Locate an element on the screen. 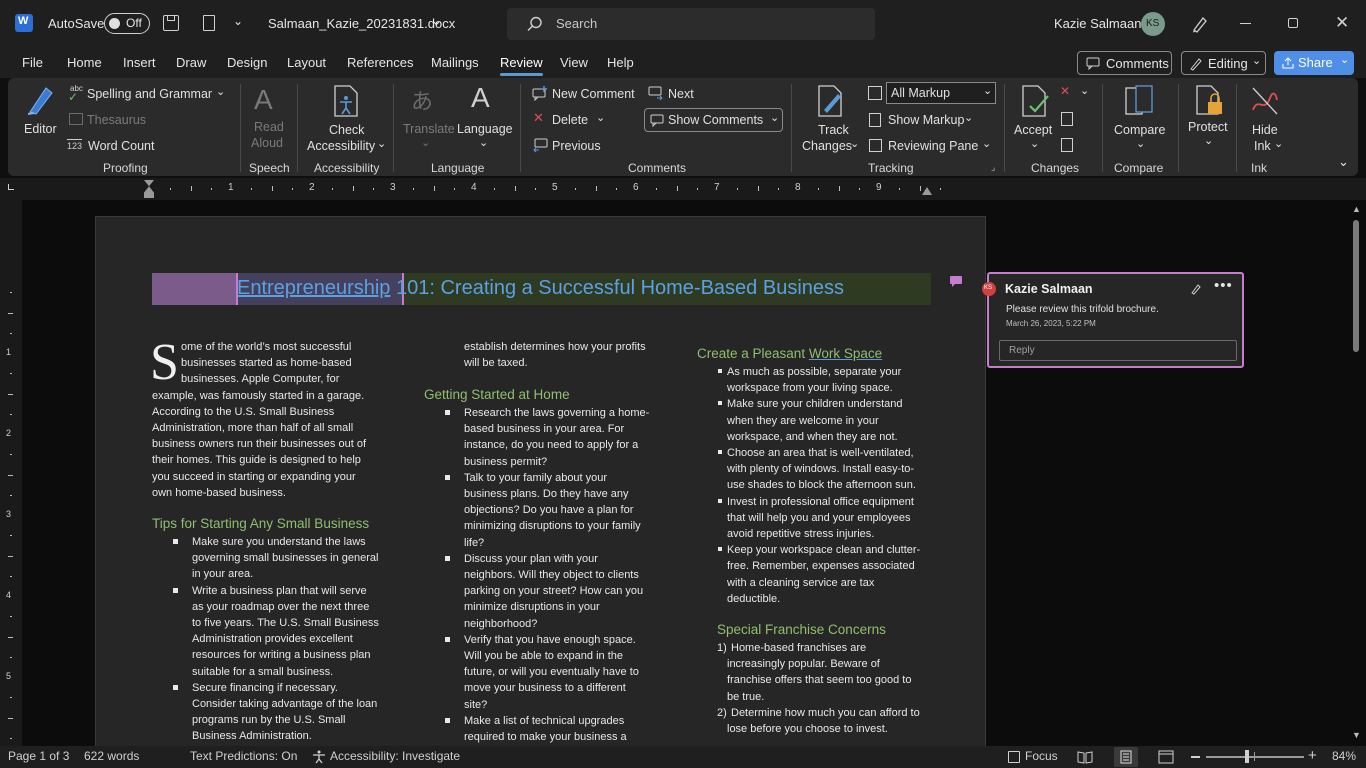  show-comments-button: Show Comments ⌄ is located at coordinates (713, 120).